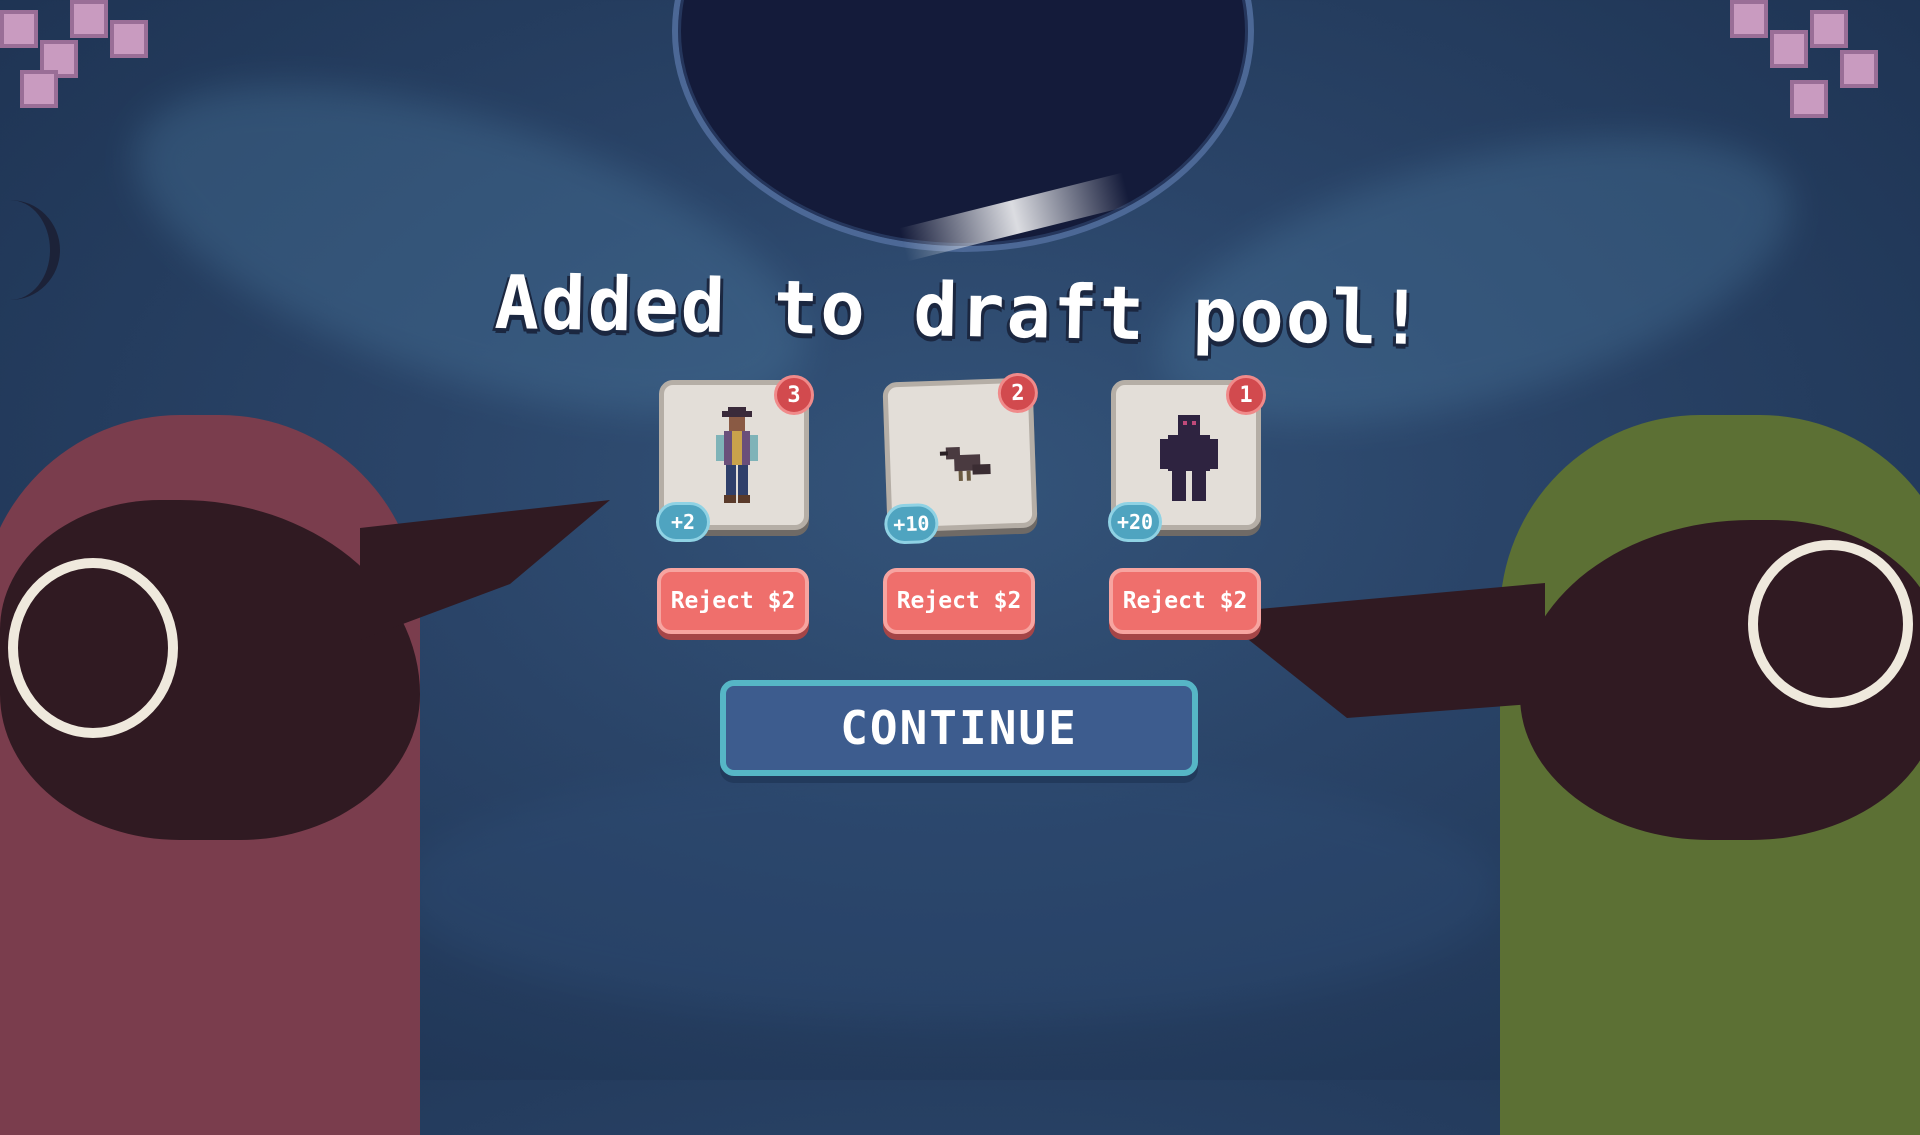 The image size is (1920, 1135). Describe the element at coordinates (1018, 393) in the screenshot. I see `card-count-badge: 2` at that location.